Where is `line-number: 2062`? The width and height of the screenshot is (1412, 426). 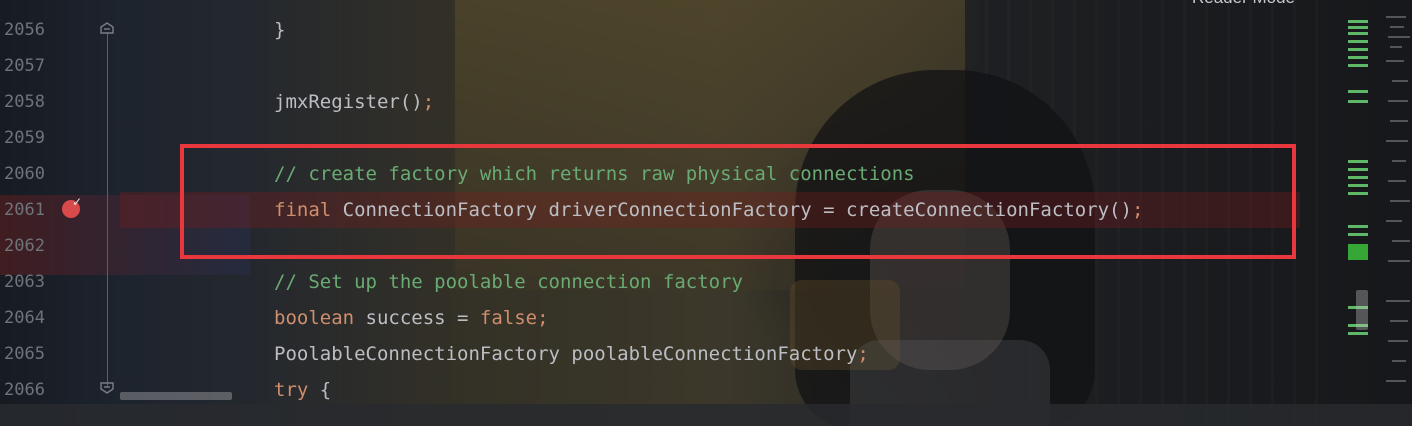
line-number: 2062 is located at coordinates (24, 246).